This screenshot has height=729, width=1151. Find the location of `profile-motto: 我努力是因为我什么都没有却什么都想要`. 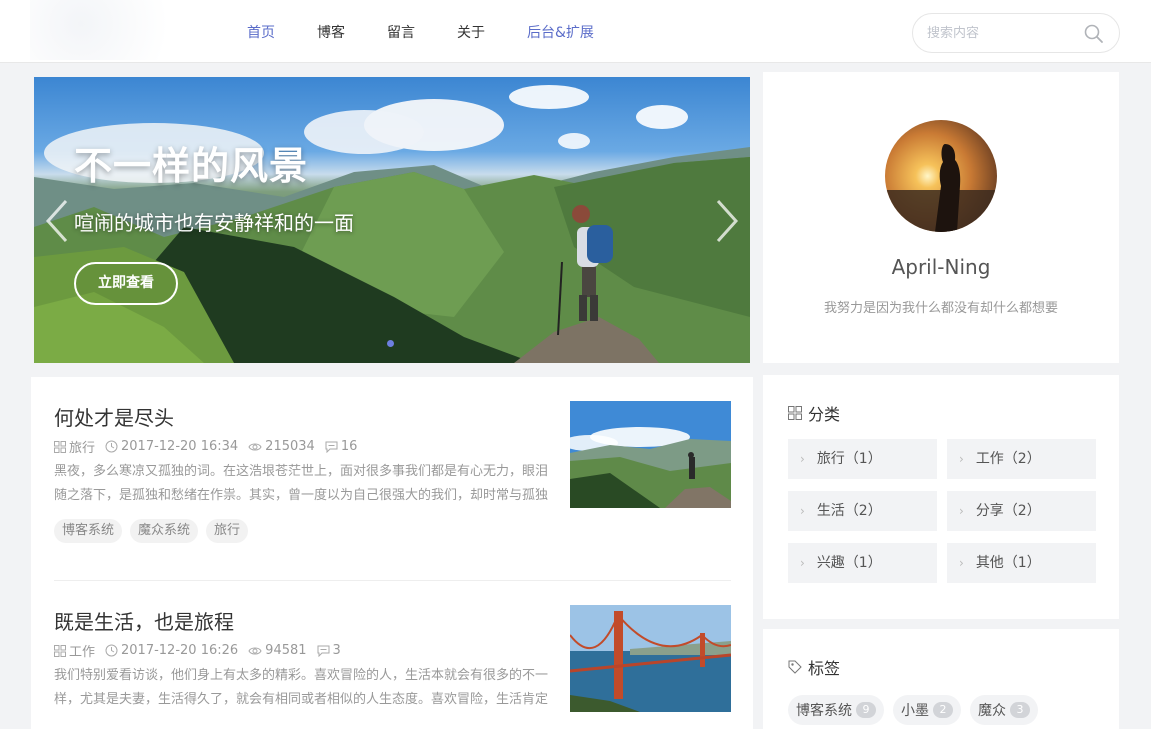

profile-motto: 我努力是因为我什么都没有却什么都想要 is located at coordinates (940, 308).